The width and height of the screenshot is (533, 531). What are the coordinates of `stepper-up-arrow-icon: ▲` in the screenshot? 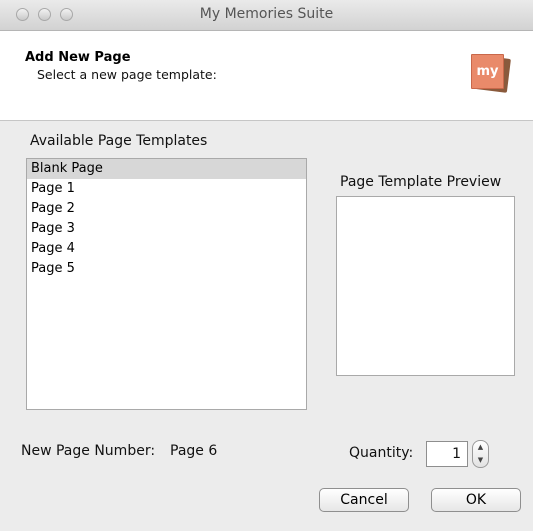 It's located at (480, 447).